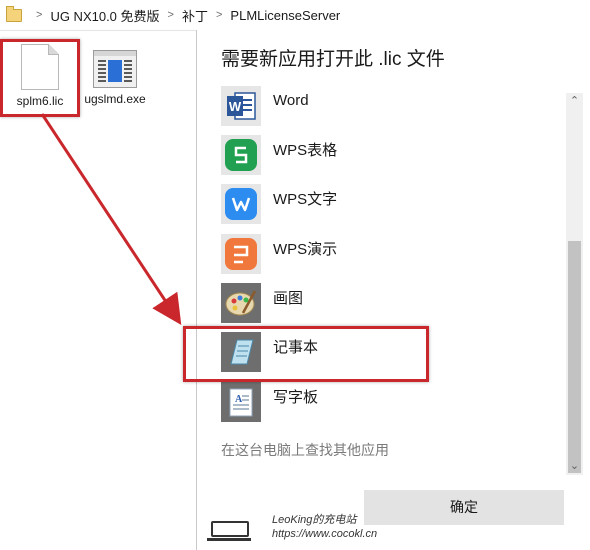 This screenshot has width=590, height=550. Describe the element at coordinates (241, 254) in the screenshot. I see `wps-presentation-icon` at that location.